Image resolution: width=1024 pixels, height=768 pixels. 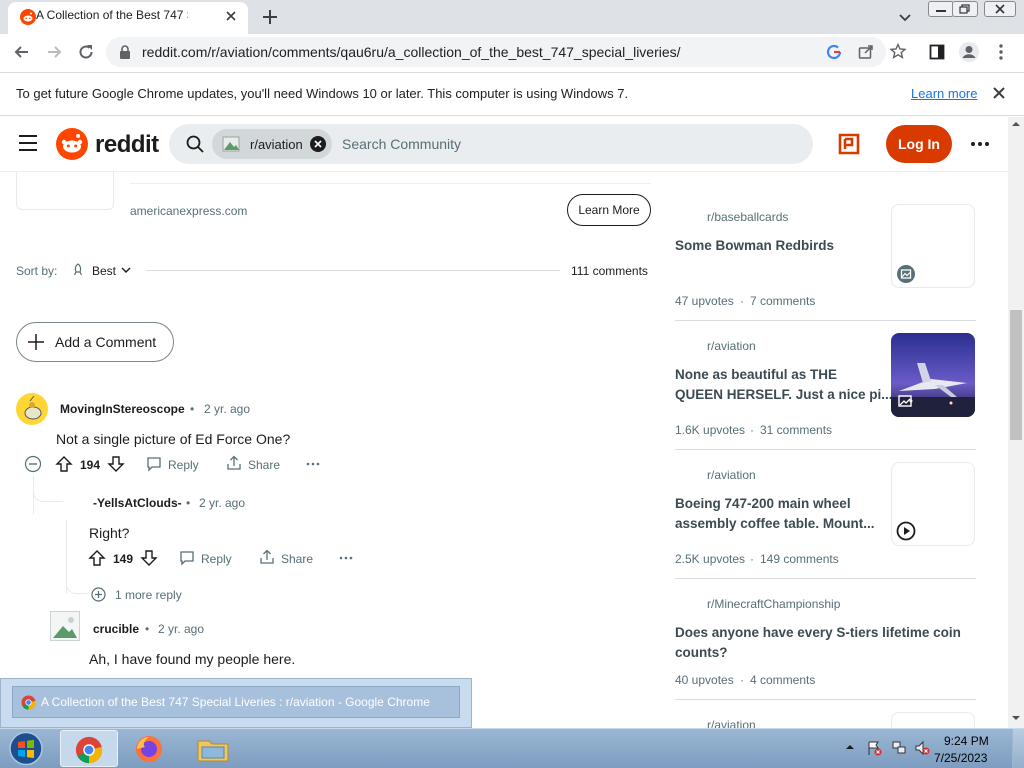 I want to click on reload-icon, so click(x=86, y=52).